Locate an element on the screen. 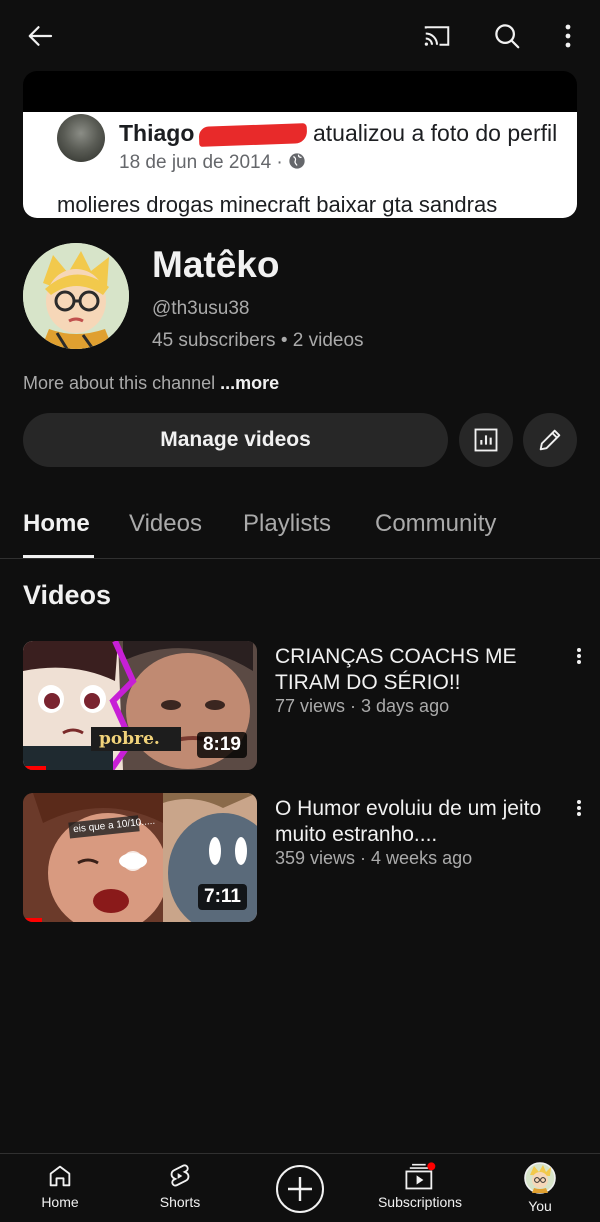 This screenshot has height=1222, width=600. nav-create is located at coordinates (300, 1189).